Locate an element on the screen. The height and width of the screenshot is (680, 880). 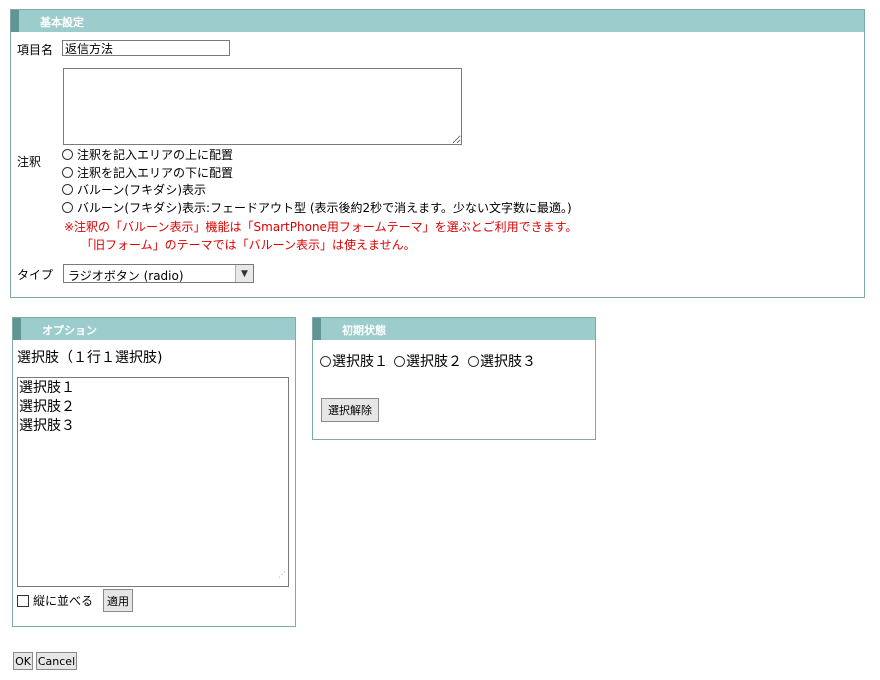
note-textarea is located at coordinates (262, 106).